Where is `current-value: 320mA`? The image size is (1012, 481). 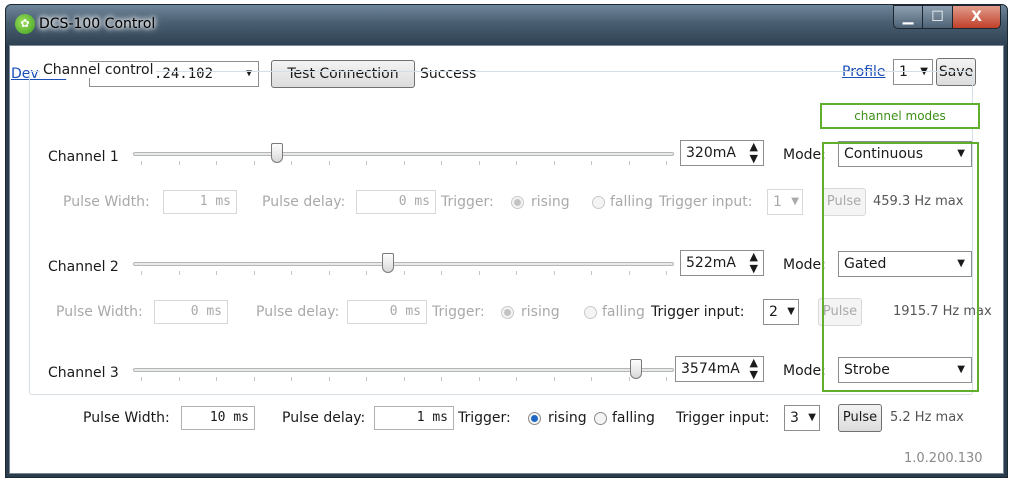
current-value: 320mA is located at coordinates (711, 153).